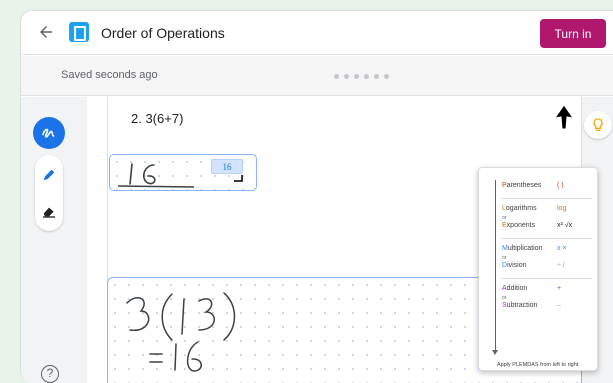  I want to click on hint-symbol: ÷ /, so click(561, 265).